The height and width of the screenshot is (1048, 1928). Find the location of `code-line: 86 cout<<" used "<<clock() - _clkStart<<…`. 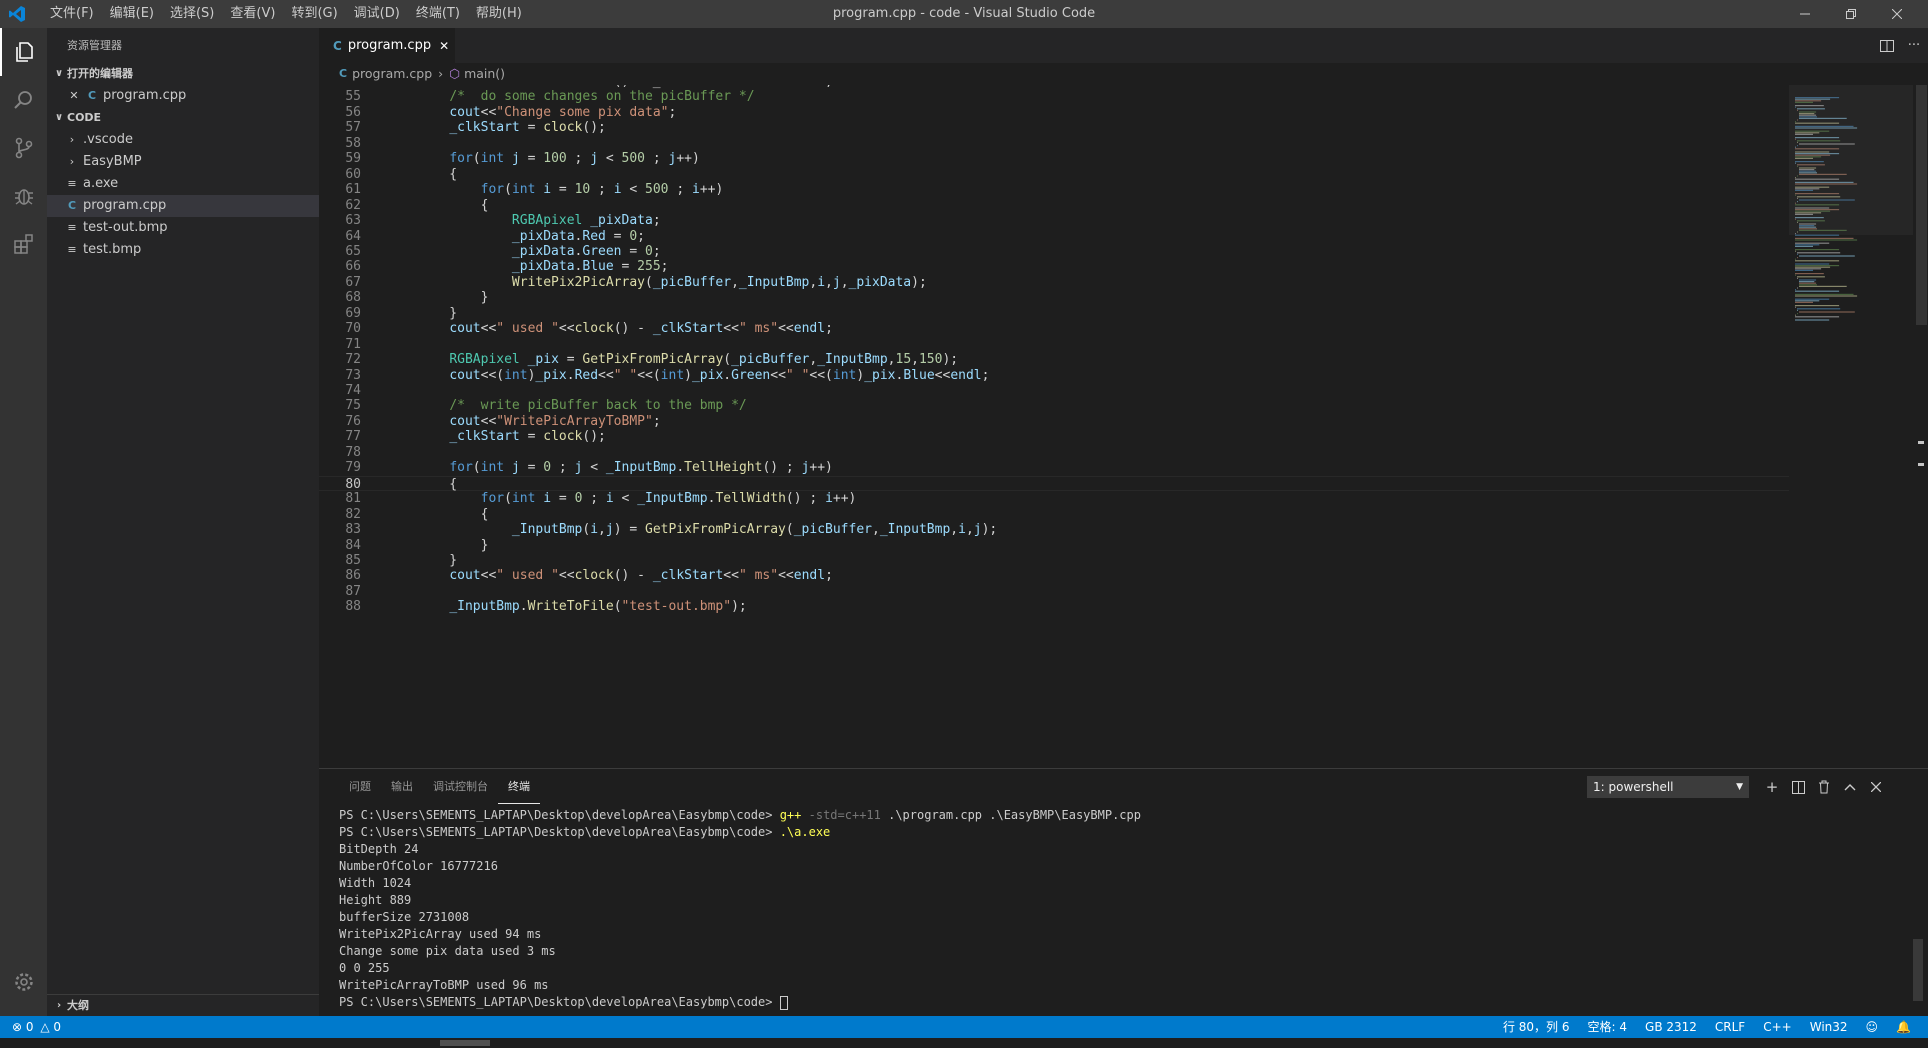

code-line: 86 cout<<" used "<<clock() - _clkStart<<… is located at coordinates (1054, 575).